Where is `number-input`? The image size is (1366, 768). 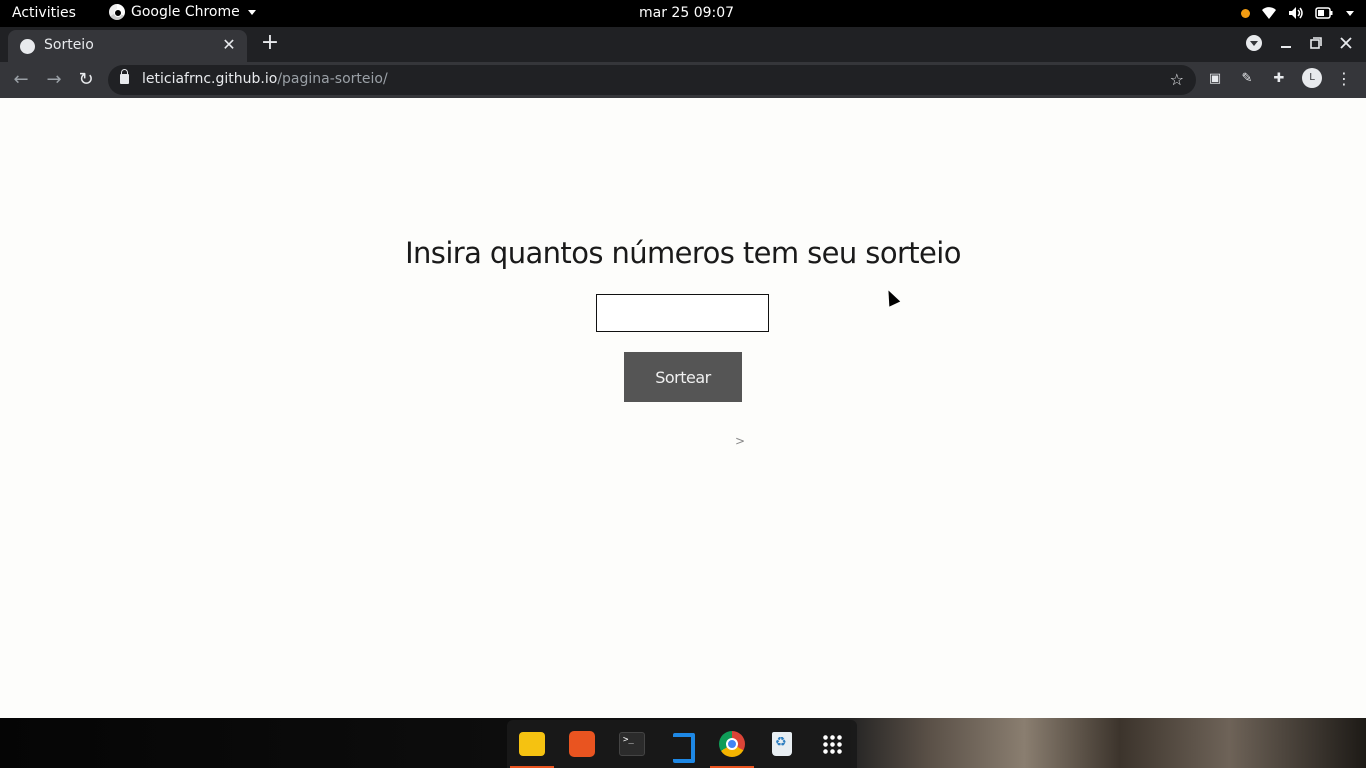
number-input is located at coordinates (682, 313).